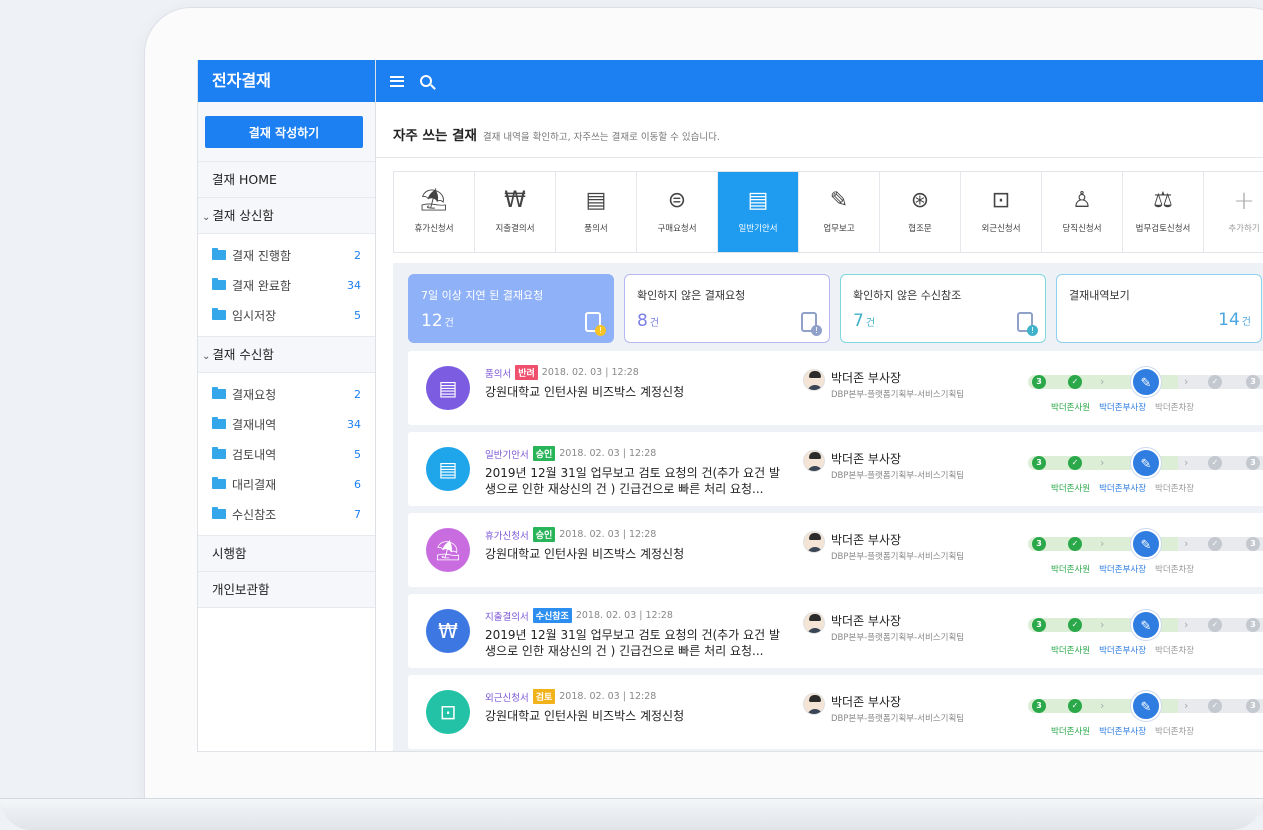 The image size is (1263, 830). Describe the element at coordinates (286, 554) in the screenshot. I see `nav-exec: 시행함` at that location.